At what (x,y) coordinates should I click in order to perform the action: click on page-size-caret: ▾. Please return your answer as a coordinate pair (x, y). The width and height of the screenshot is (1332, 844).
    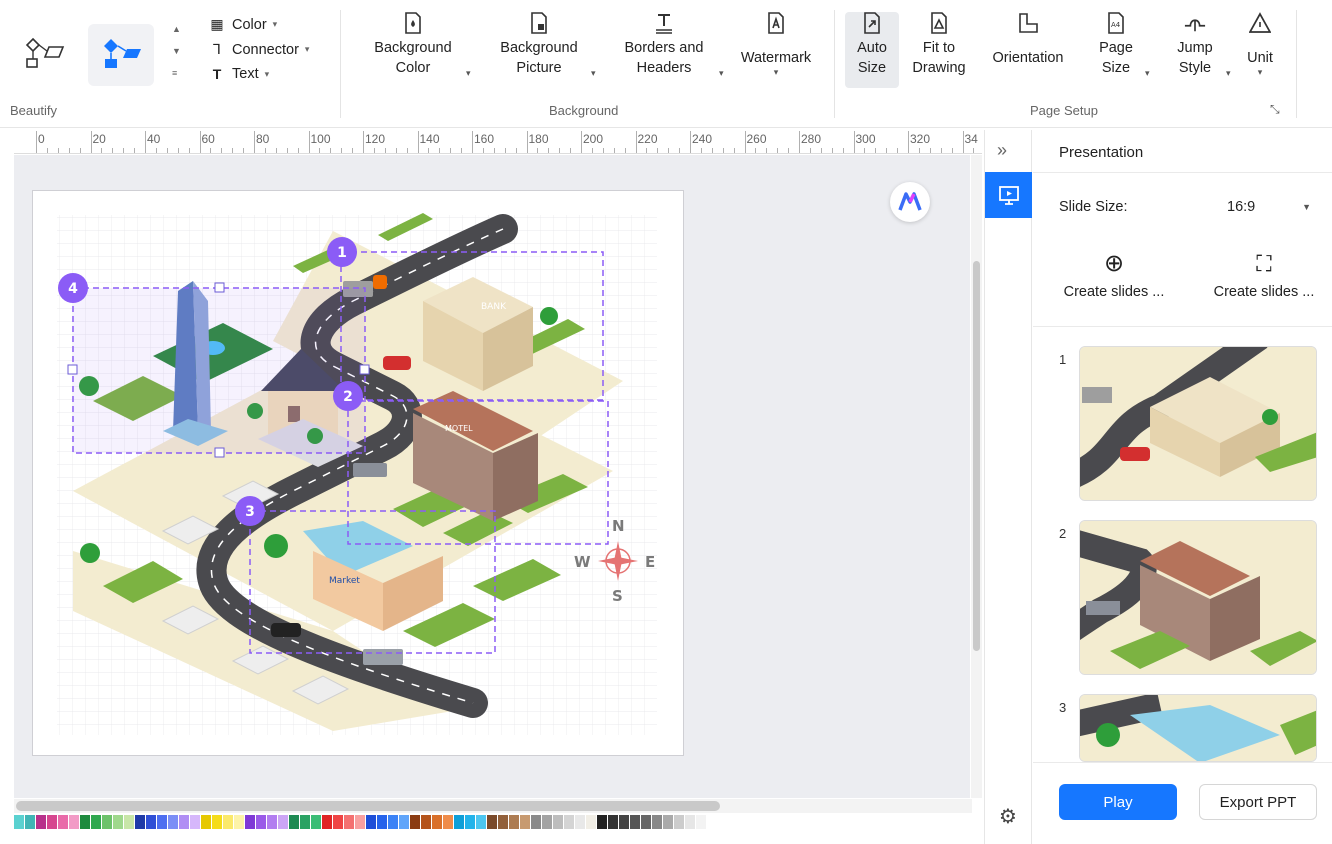
    Looking at the image, I should click on (1147, 73).